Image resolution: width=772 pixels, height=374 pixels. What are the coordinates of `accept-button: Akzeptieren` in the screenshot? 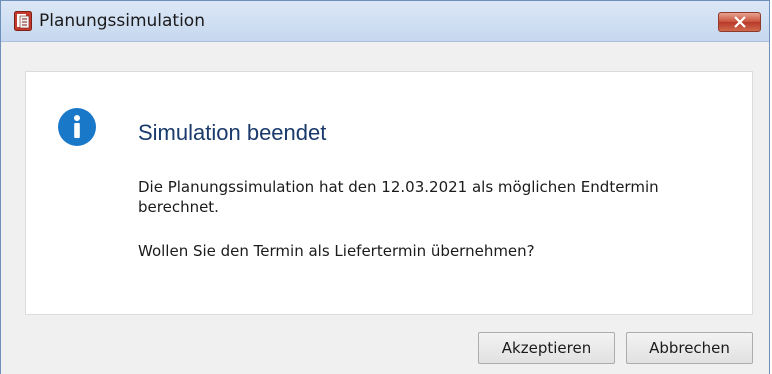 It's located at (546, 348).